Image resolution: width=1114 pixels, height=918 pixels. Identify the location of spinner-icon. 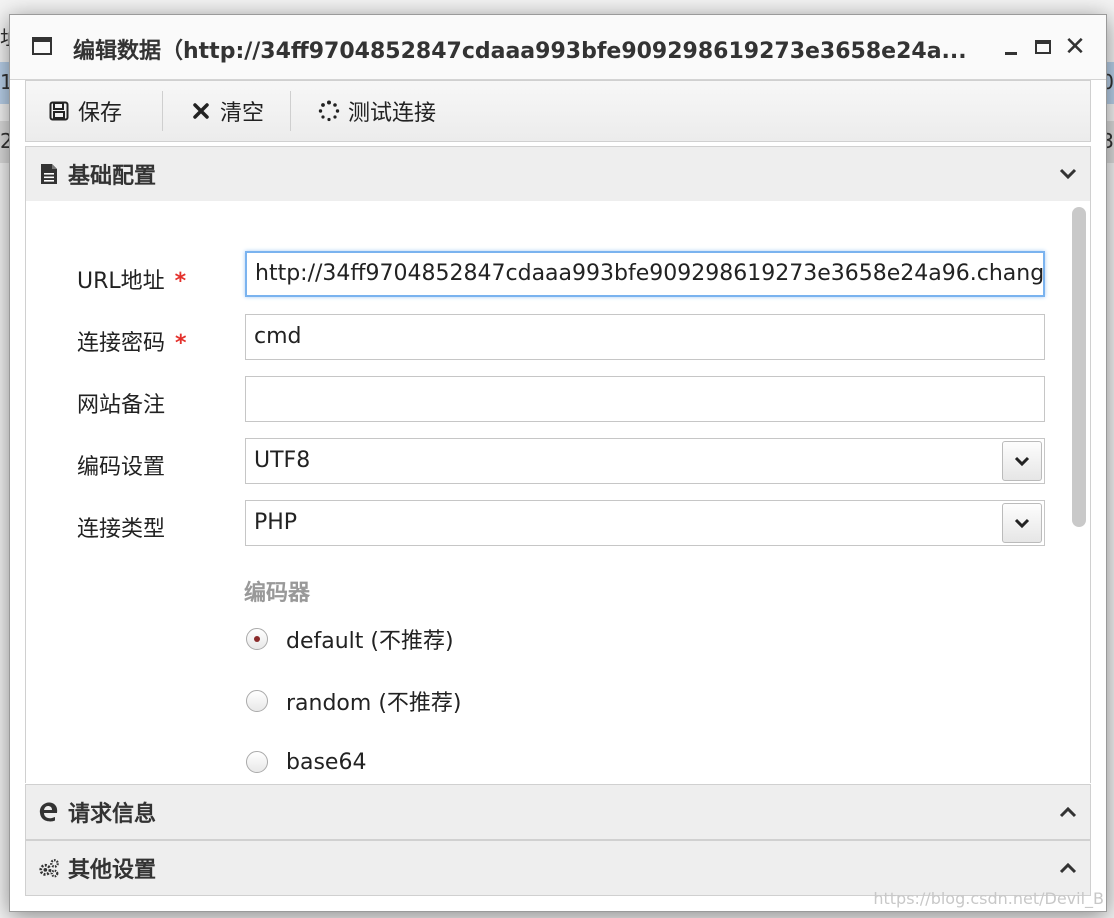
(329, 111).